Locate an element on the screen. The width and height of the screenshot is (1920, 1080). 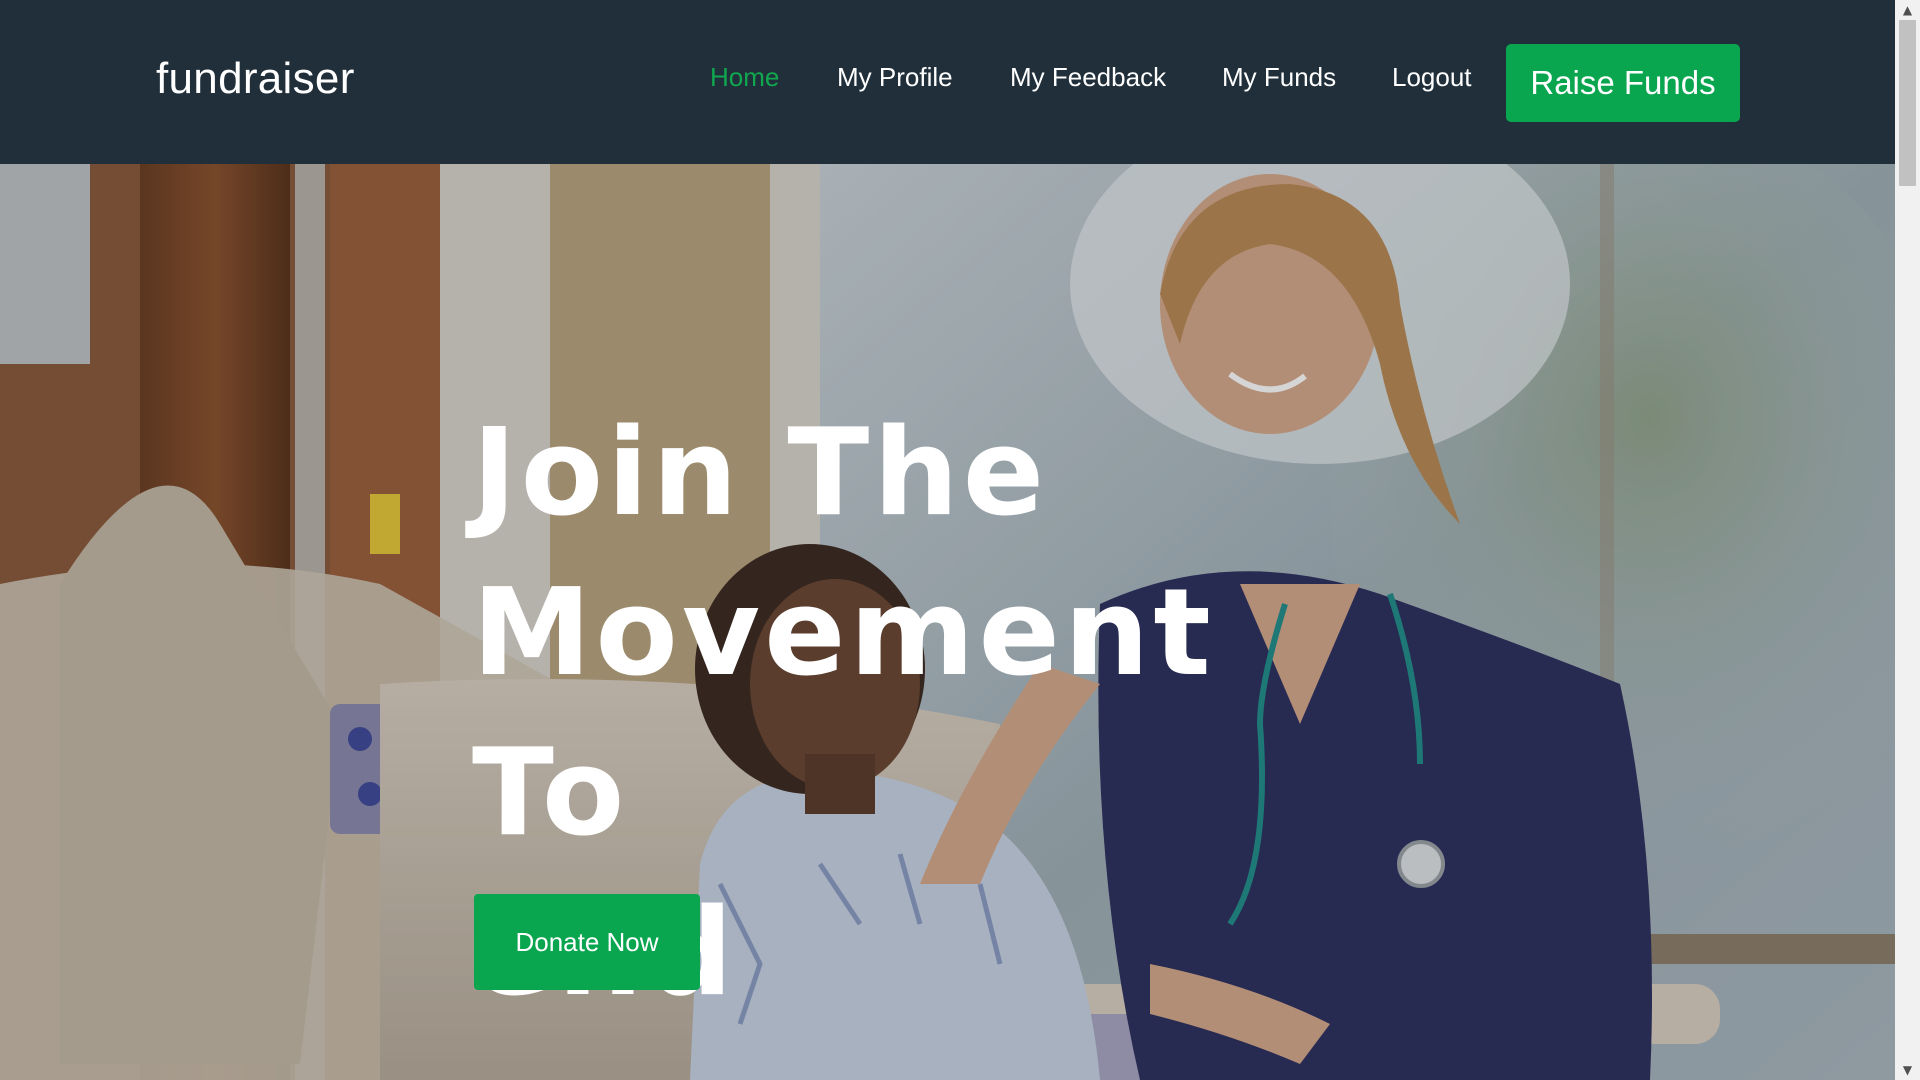
scroll-down-arrow-icon: ▼ is located at coordinates (1907, 1070).